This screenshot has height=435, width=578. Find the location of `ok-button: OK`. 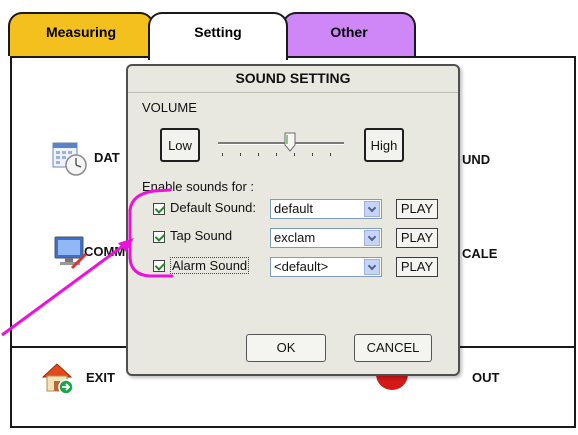

ok-button: OK is located at coordinates (286, 348).